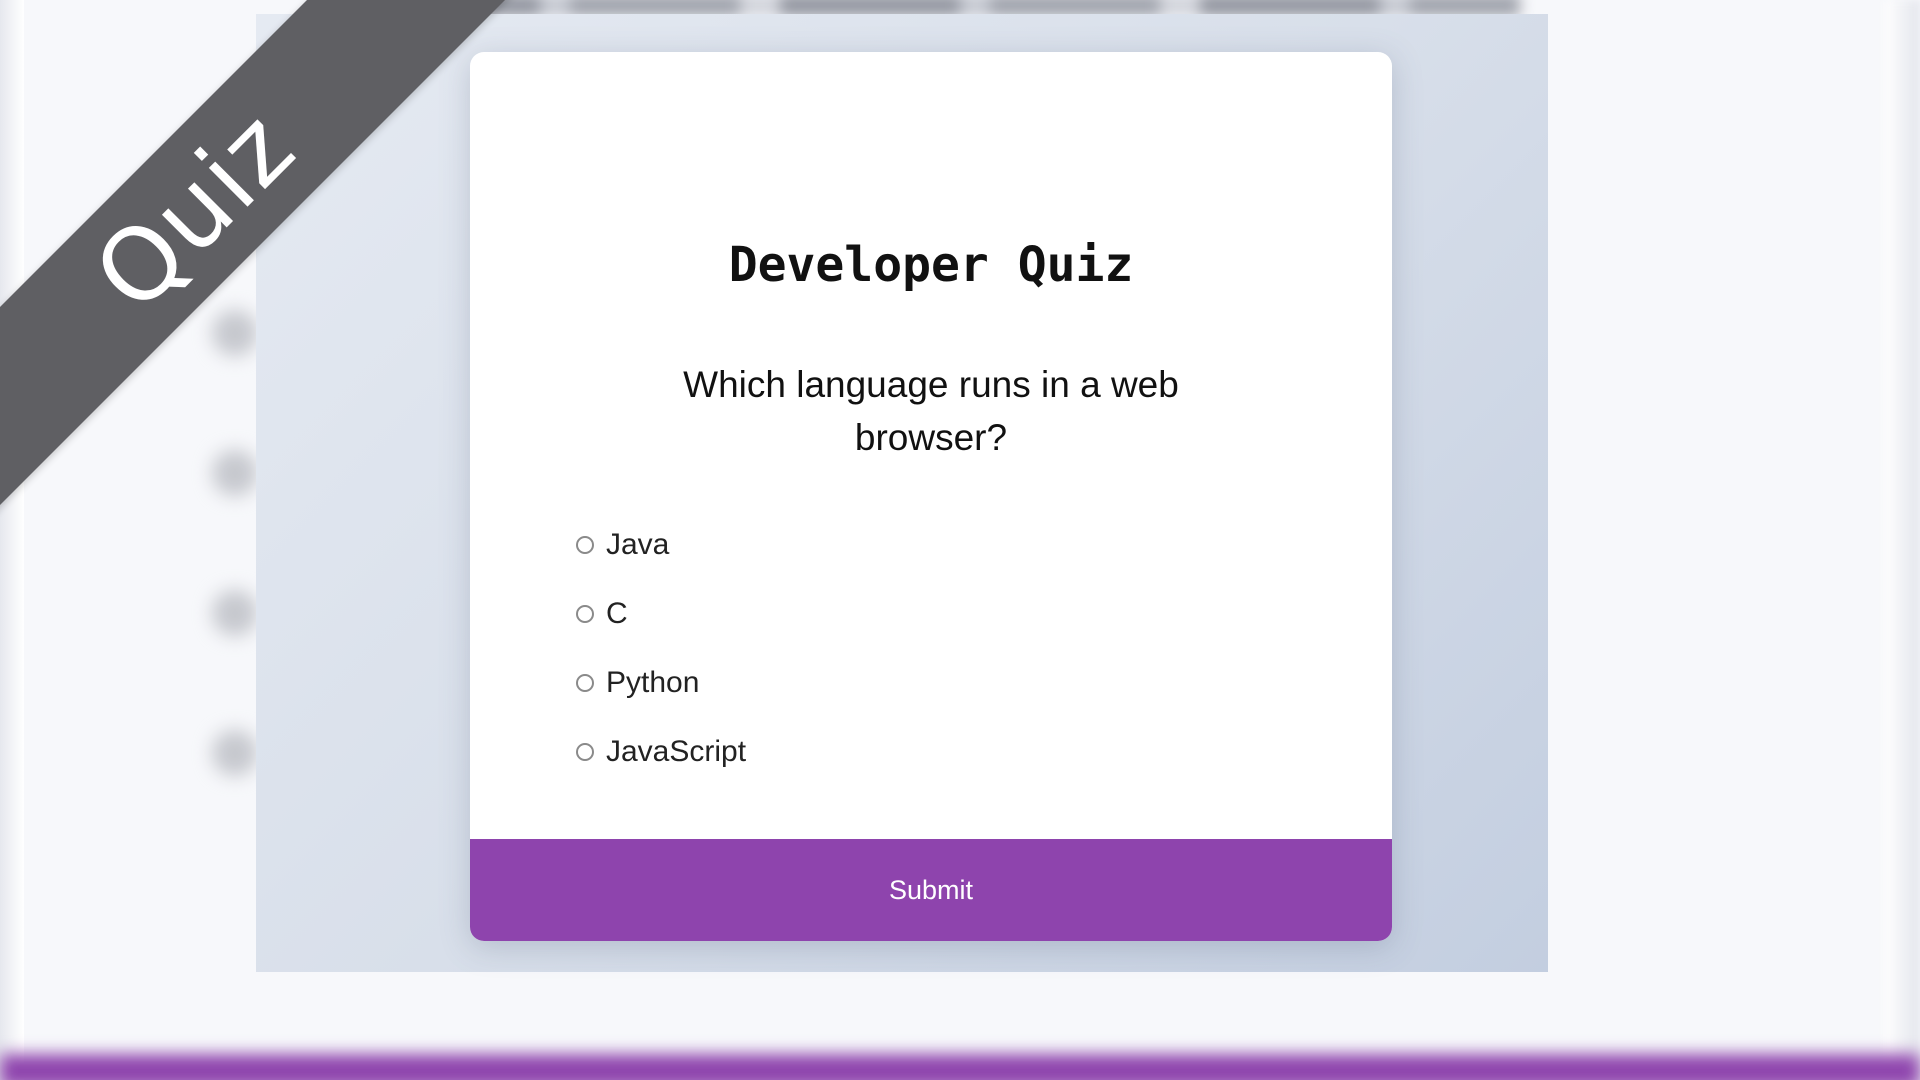 The width and height of the screenshot is (1920, 1080). I want to click on answer-options: Java C Python JavaScript, so click(926, 648).